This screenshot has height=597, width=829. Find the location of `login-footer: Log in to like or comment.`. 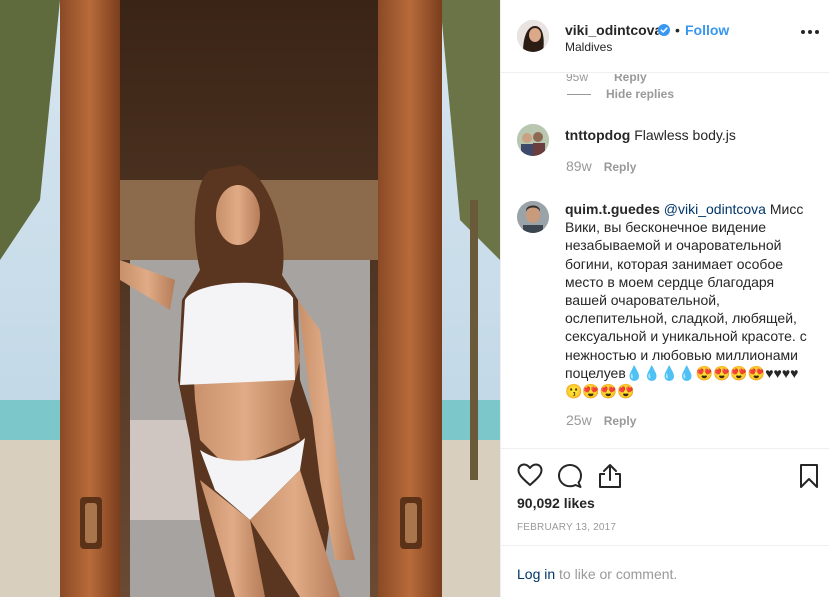

login-footer: Log in to like or comment. is located at coordinates (665, 571).